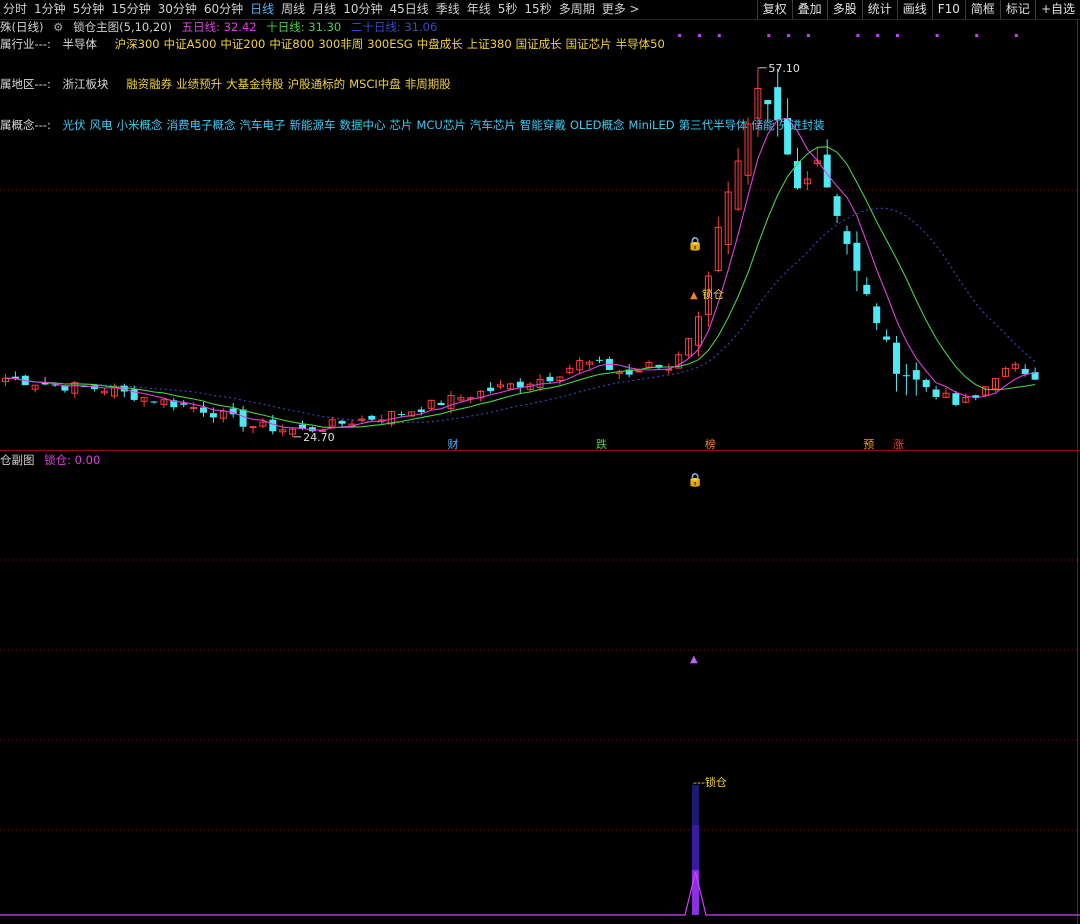 The width and height of the screenshot is (1080, 924). I want to click on tab-period-16: 更多 >, so click(621, 9).